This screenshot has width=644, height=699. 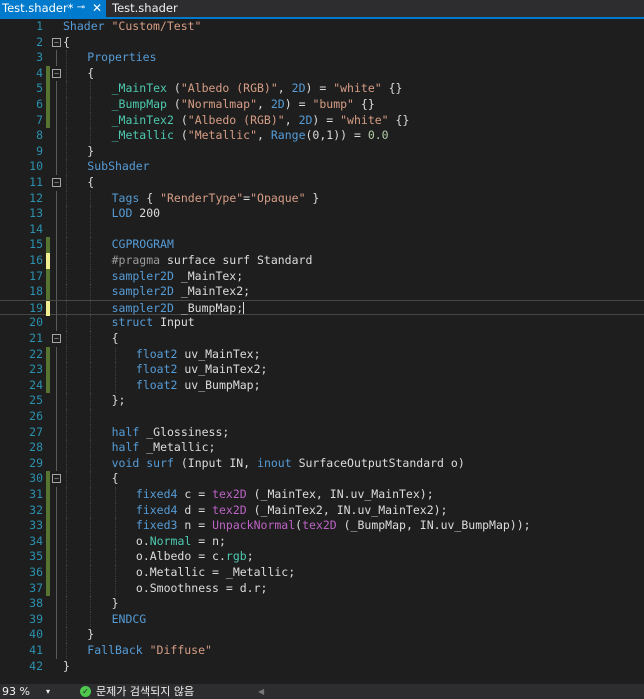 I want to click on code-line: 25};, so click(x=322, y=401).